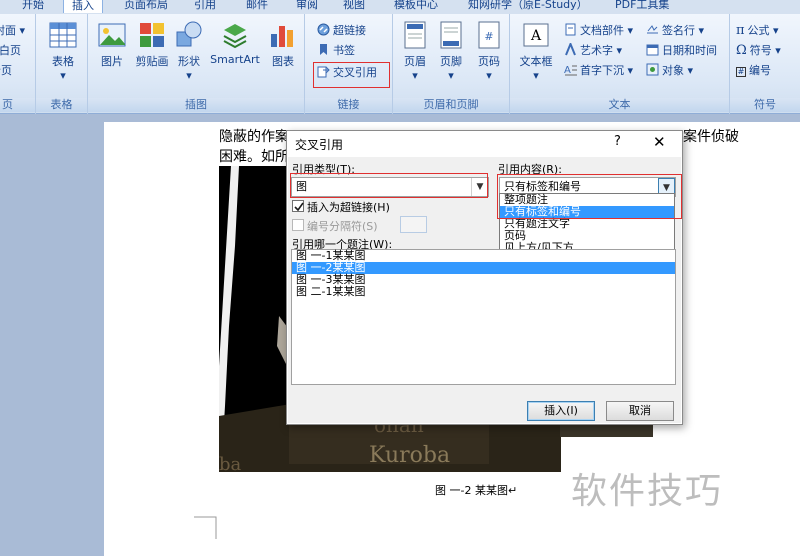  Describe the element at coordinates (589, 196) in the screenshot. I see `ref-content-highlight` at that location.